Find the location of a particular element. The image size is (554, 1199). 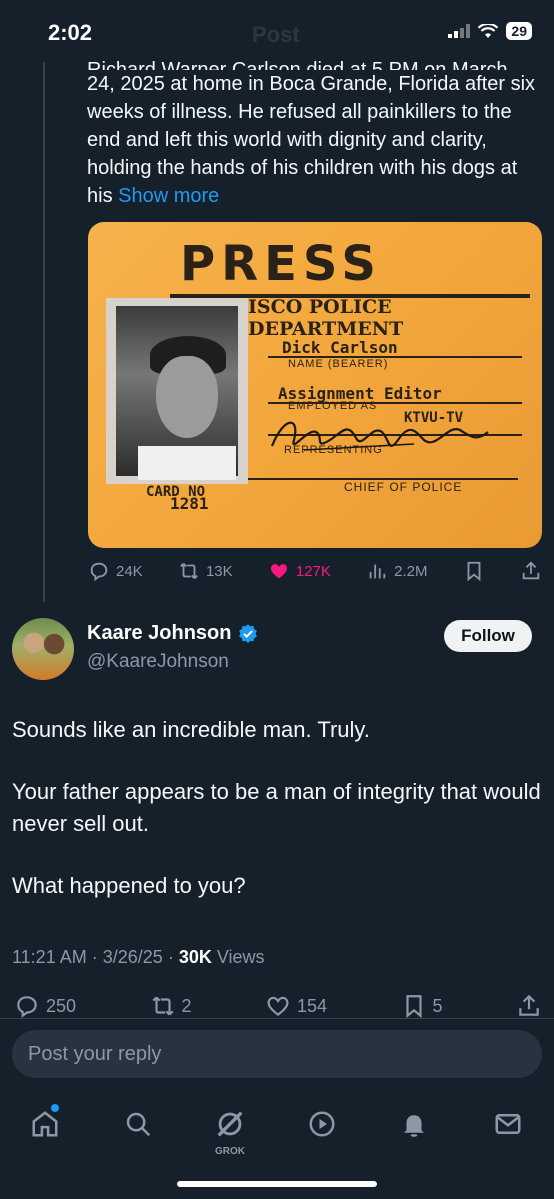

press-card-title: PRESS is located at coordinates (281, 264).